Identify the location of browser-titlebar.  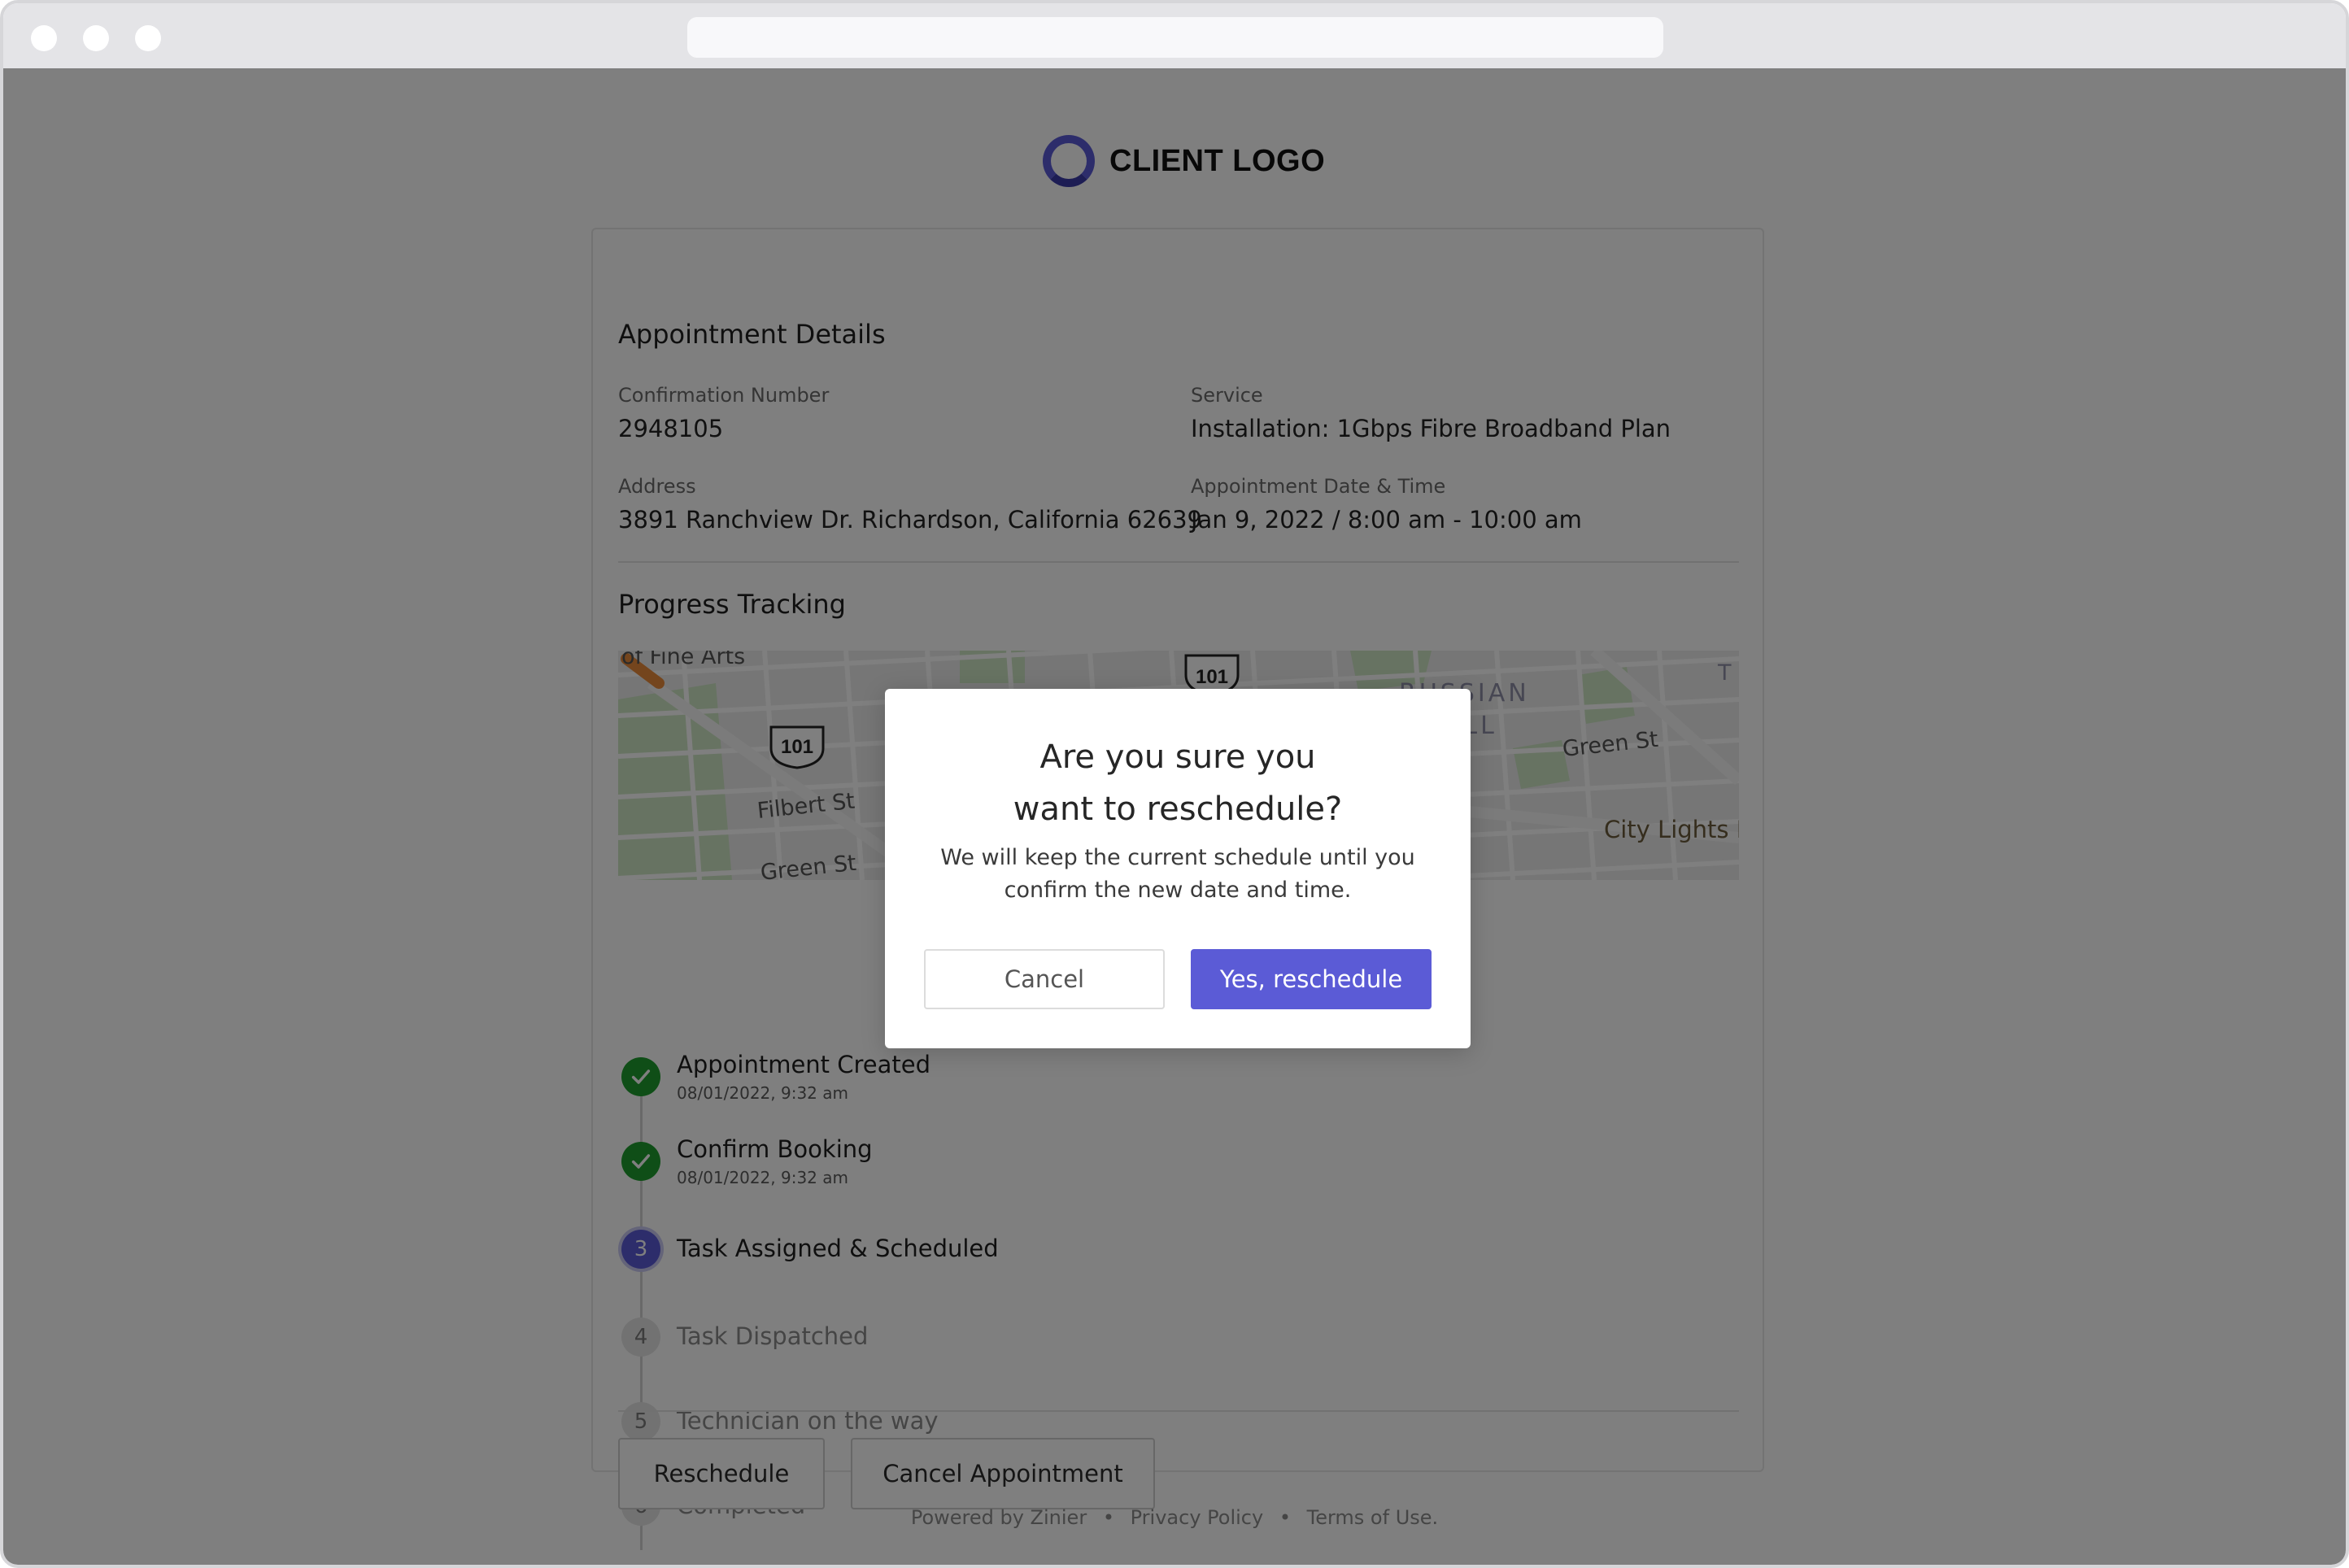
(1174, 35).